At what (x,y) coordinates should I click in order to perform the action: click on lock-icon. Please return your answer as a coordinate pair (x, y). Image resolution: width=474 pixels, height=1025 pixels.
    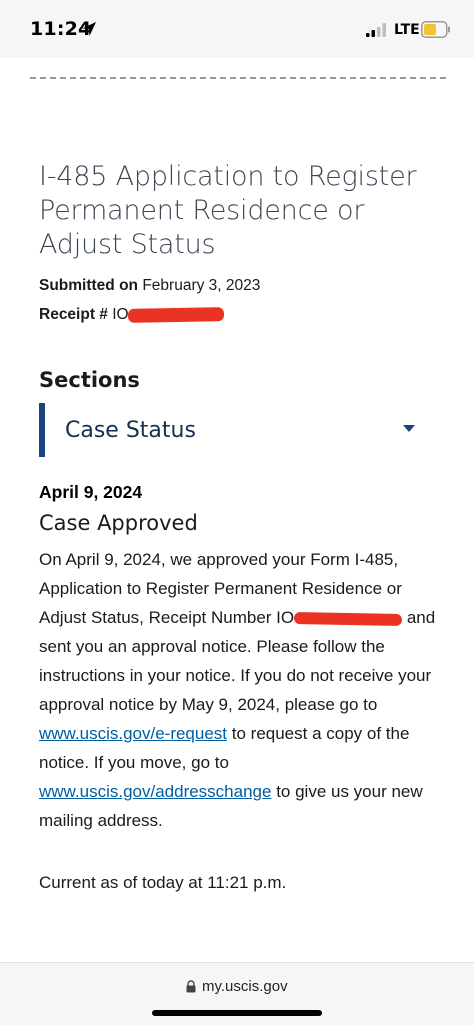
    Looking at the image, I should click on (191, 986).